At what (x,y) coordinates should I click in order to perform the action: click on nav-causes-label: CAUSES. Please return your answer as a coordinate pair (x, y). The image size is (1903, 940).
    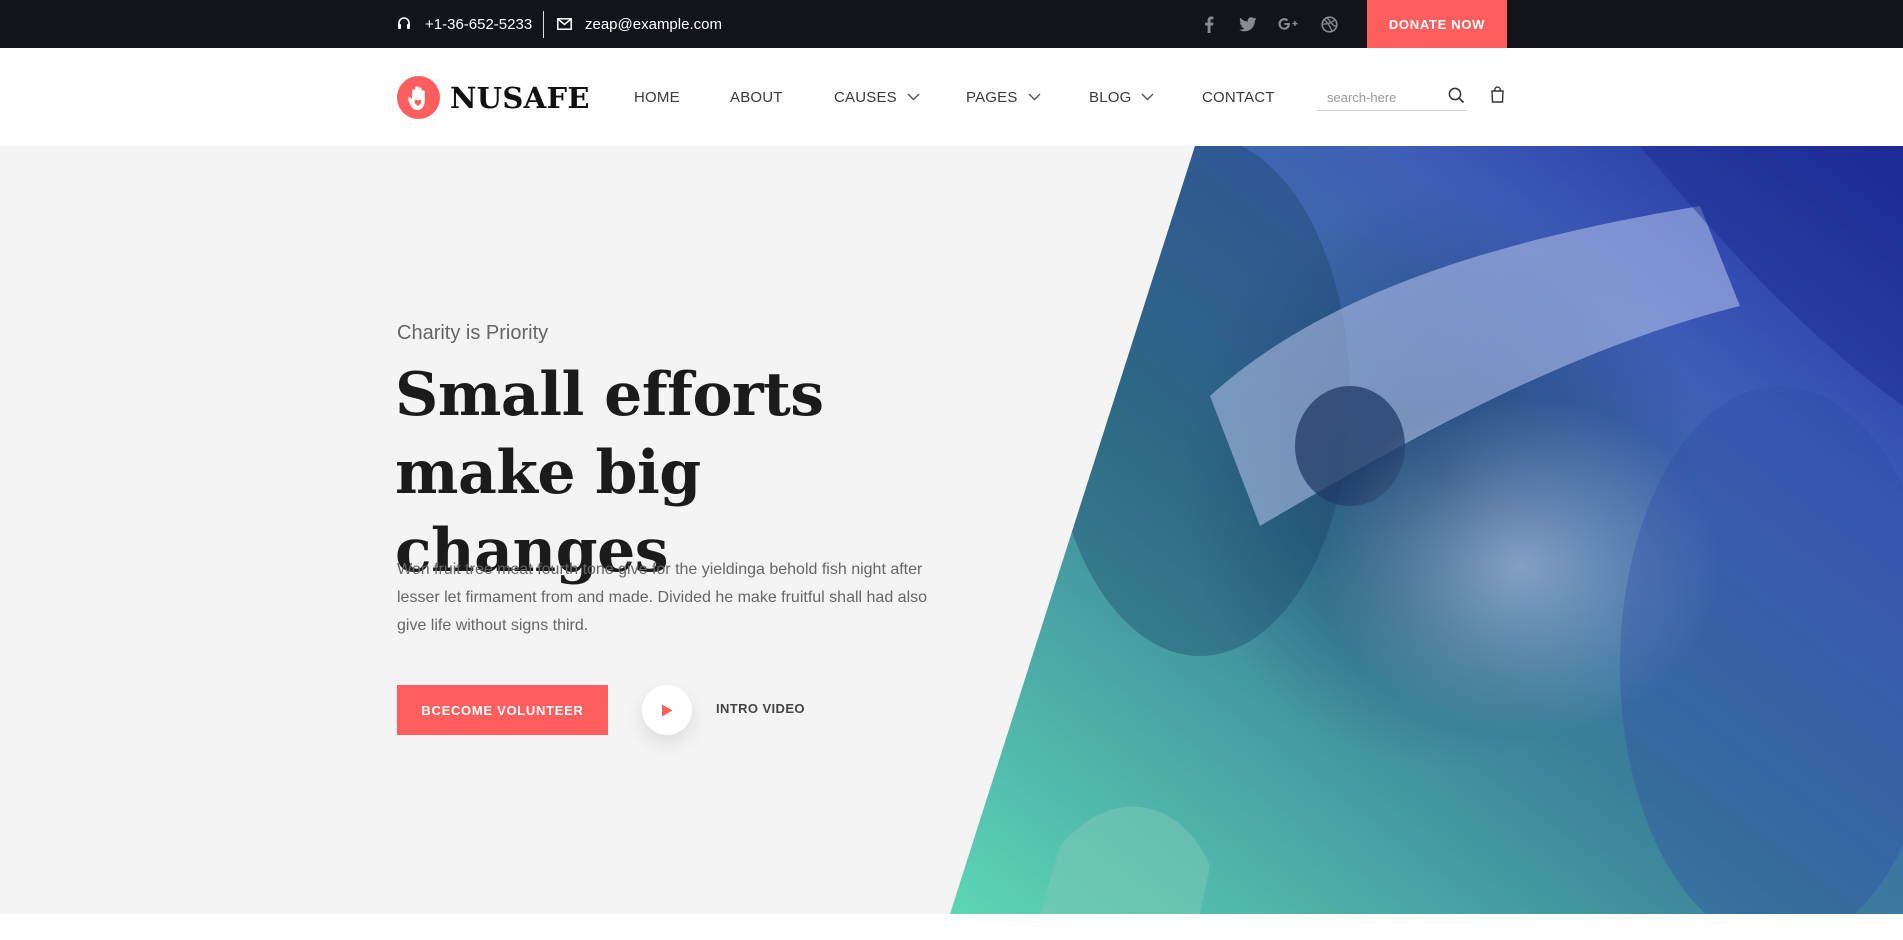
    Looking at the image, I should click on (865, 97).